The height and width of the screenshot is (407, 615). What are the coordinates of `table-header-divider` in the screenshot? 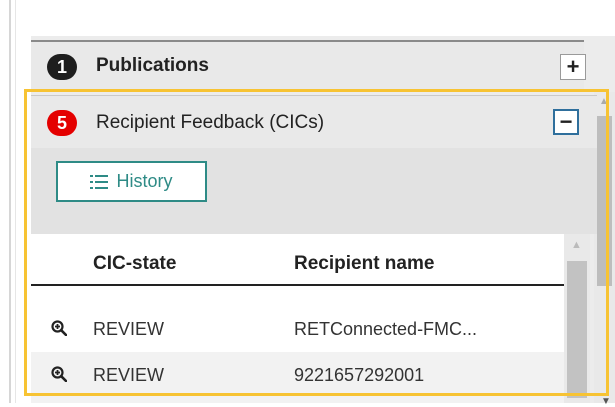 It's located at (297, 285).